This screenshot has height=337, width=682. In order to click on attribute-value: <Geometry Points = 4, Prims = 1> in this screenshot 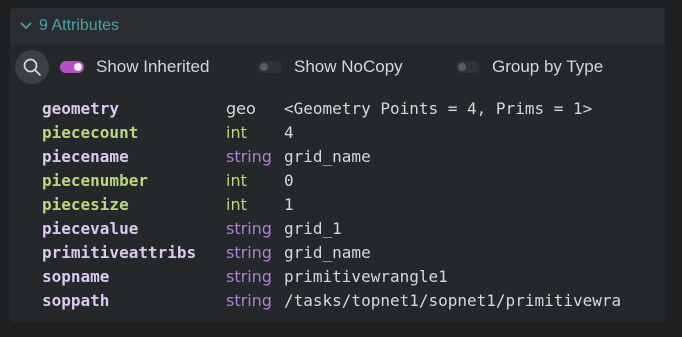, I will do `click(438, 108)`.